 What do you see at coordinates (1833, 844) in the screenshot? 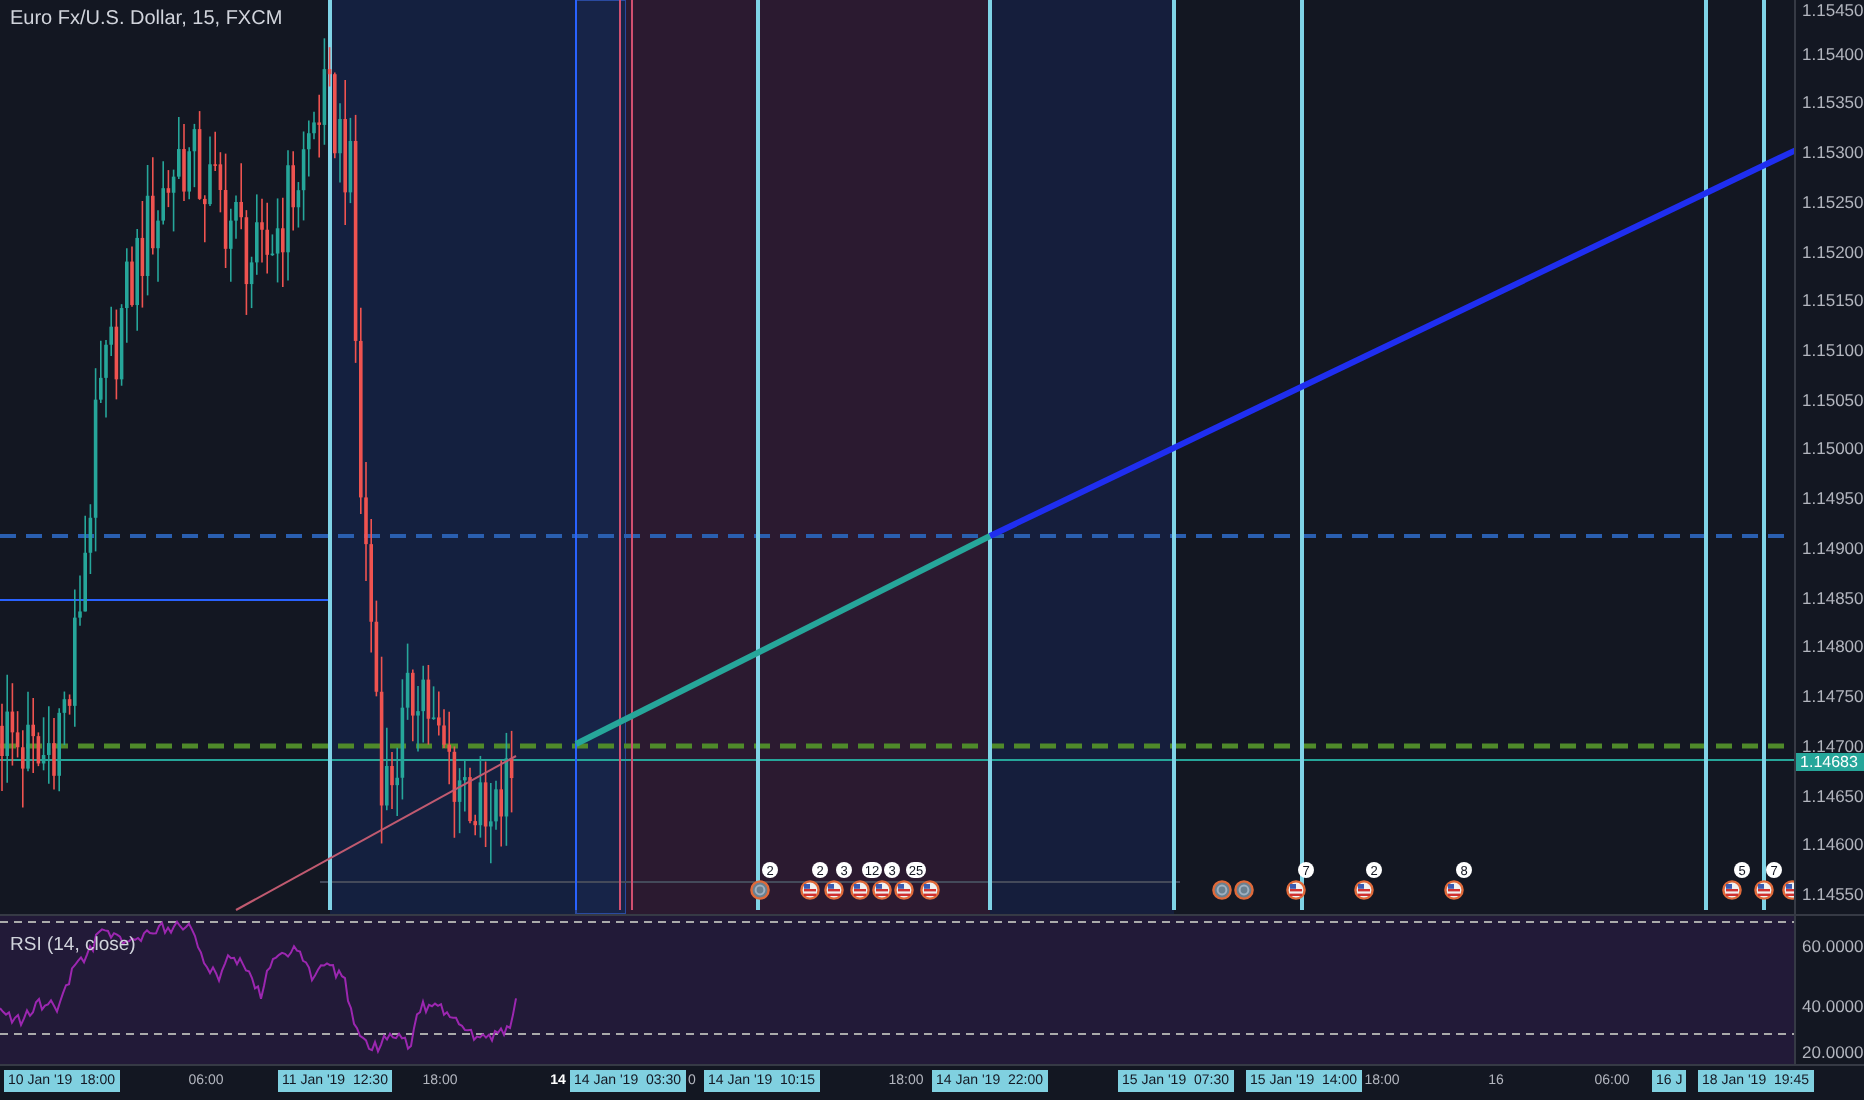
I see `price-label: 1.14600` at bounding box center [1833, 844].